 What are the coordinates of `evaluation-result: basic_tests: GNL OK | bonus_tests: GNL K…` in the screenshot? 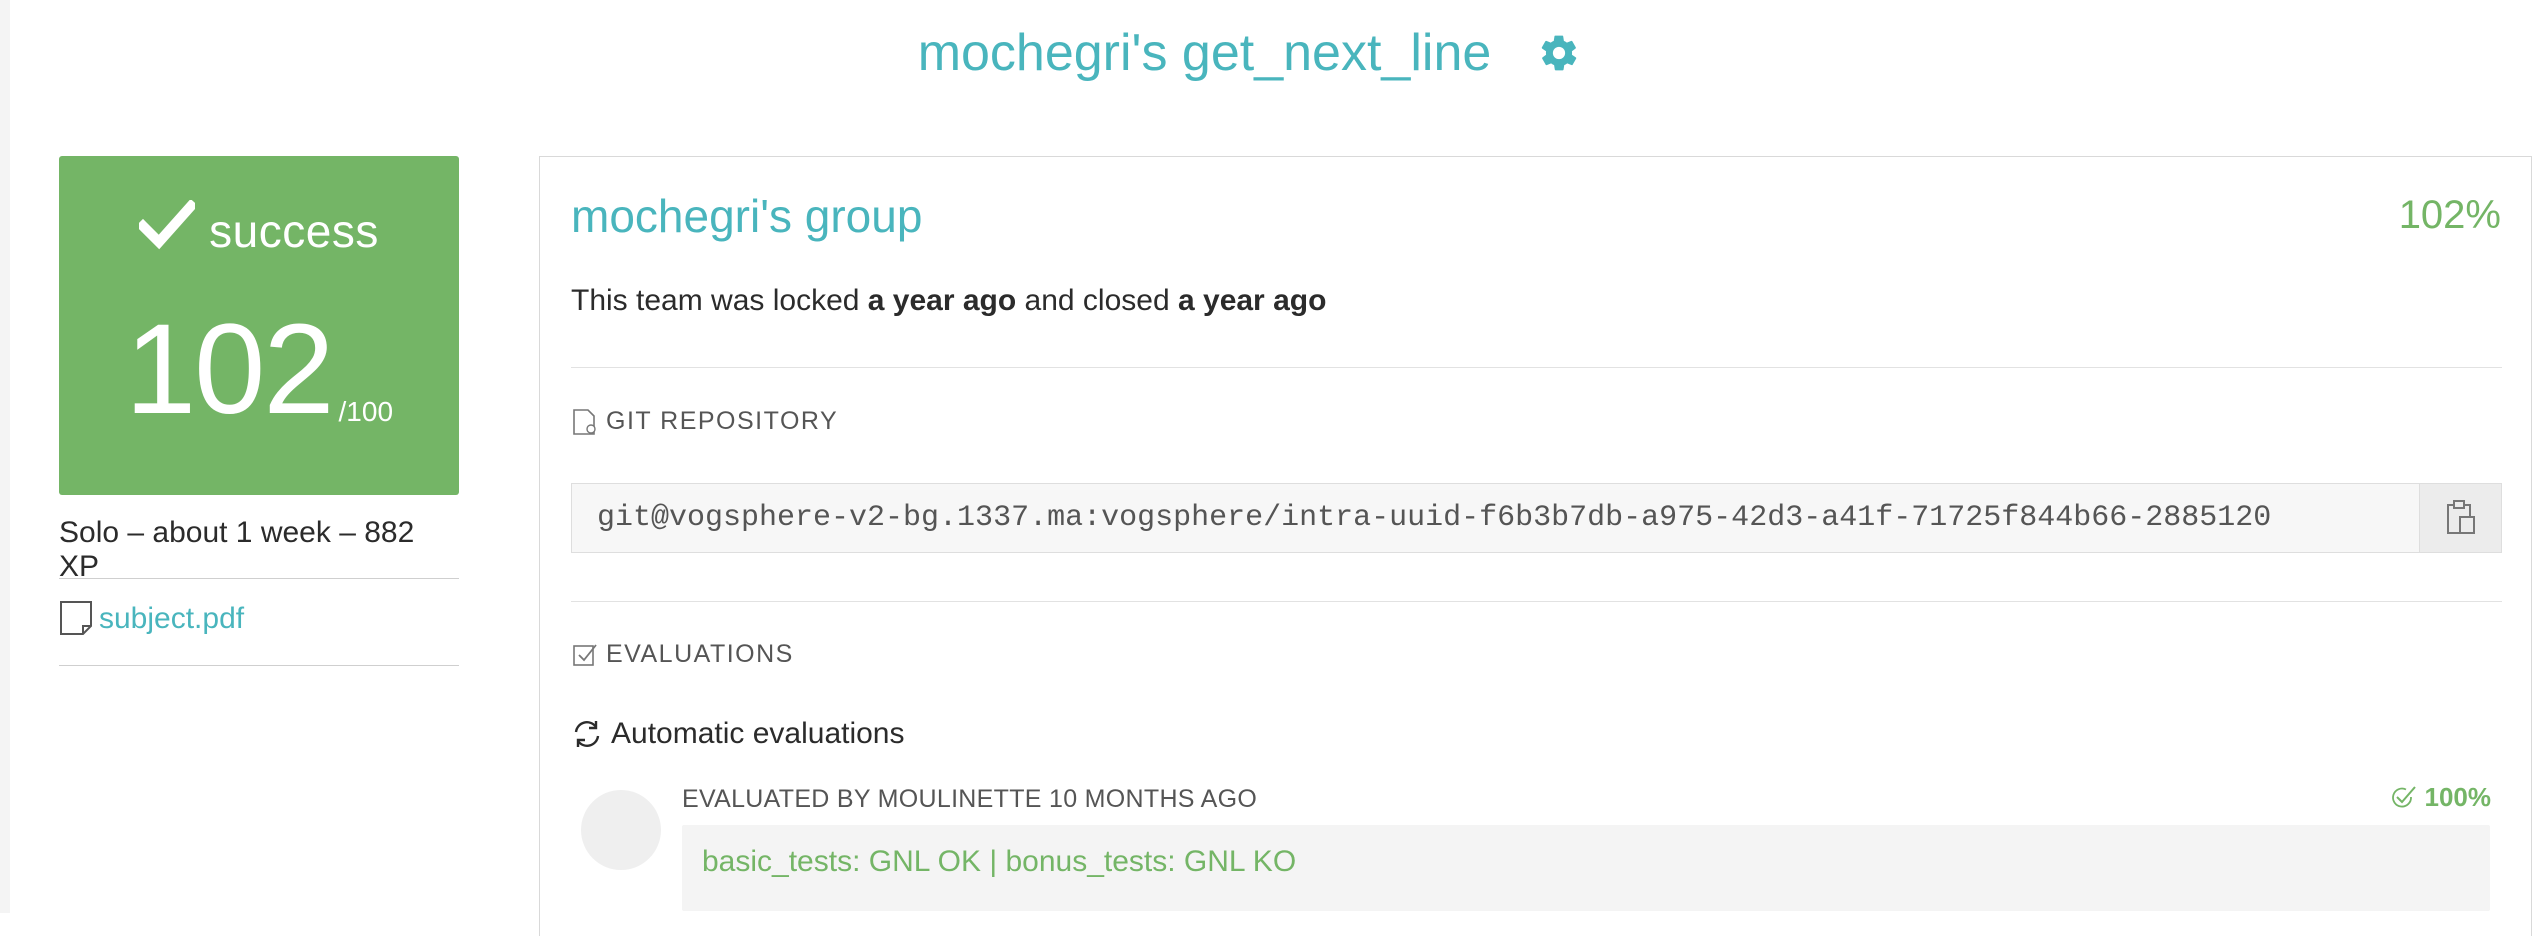 It's located at (1586, 868).